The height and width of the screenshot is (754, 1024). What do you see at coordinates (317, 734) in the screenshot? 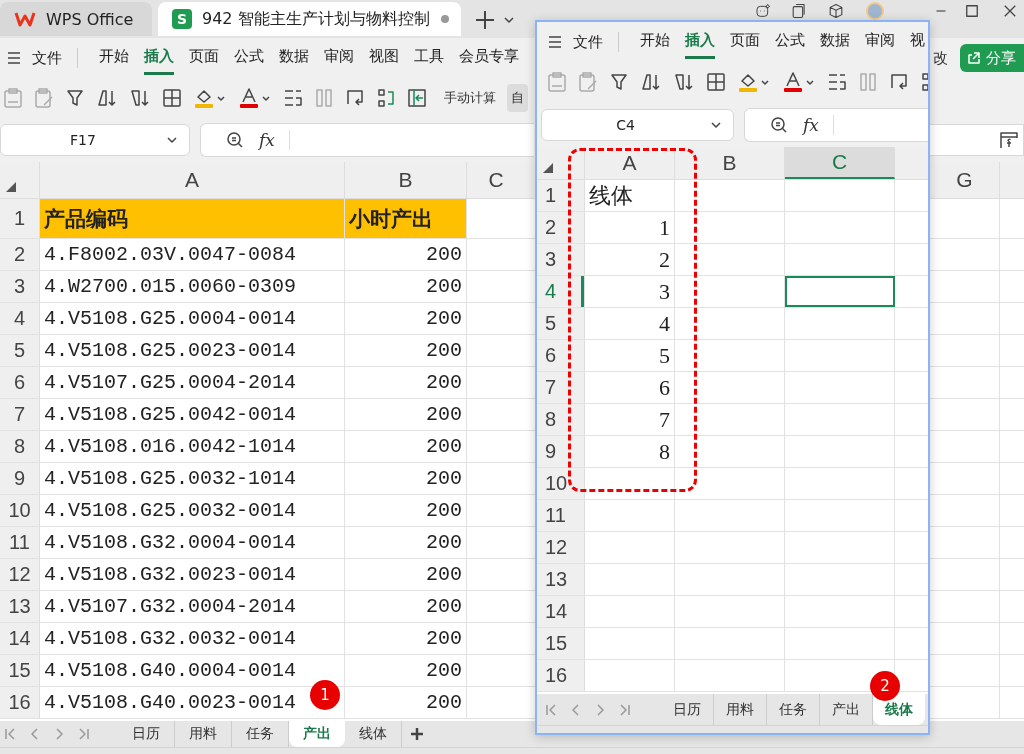
I see `sheet-tab: 产出` at bounding box center [317, 734].